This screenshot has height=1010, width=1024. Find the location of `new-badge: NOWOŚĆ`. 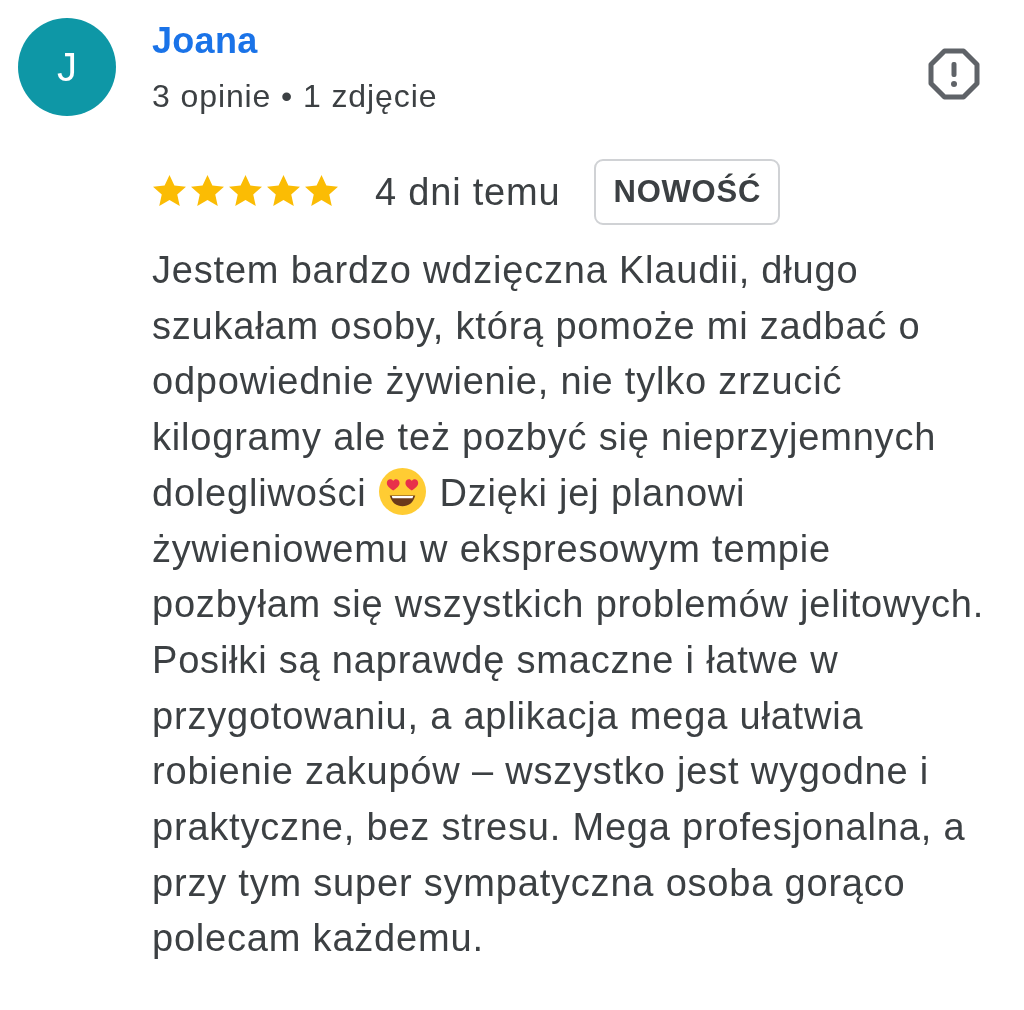

new-badge: NOWOŚĆ is located at coordinates (687, 192).